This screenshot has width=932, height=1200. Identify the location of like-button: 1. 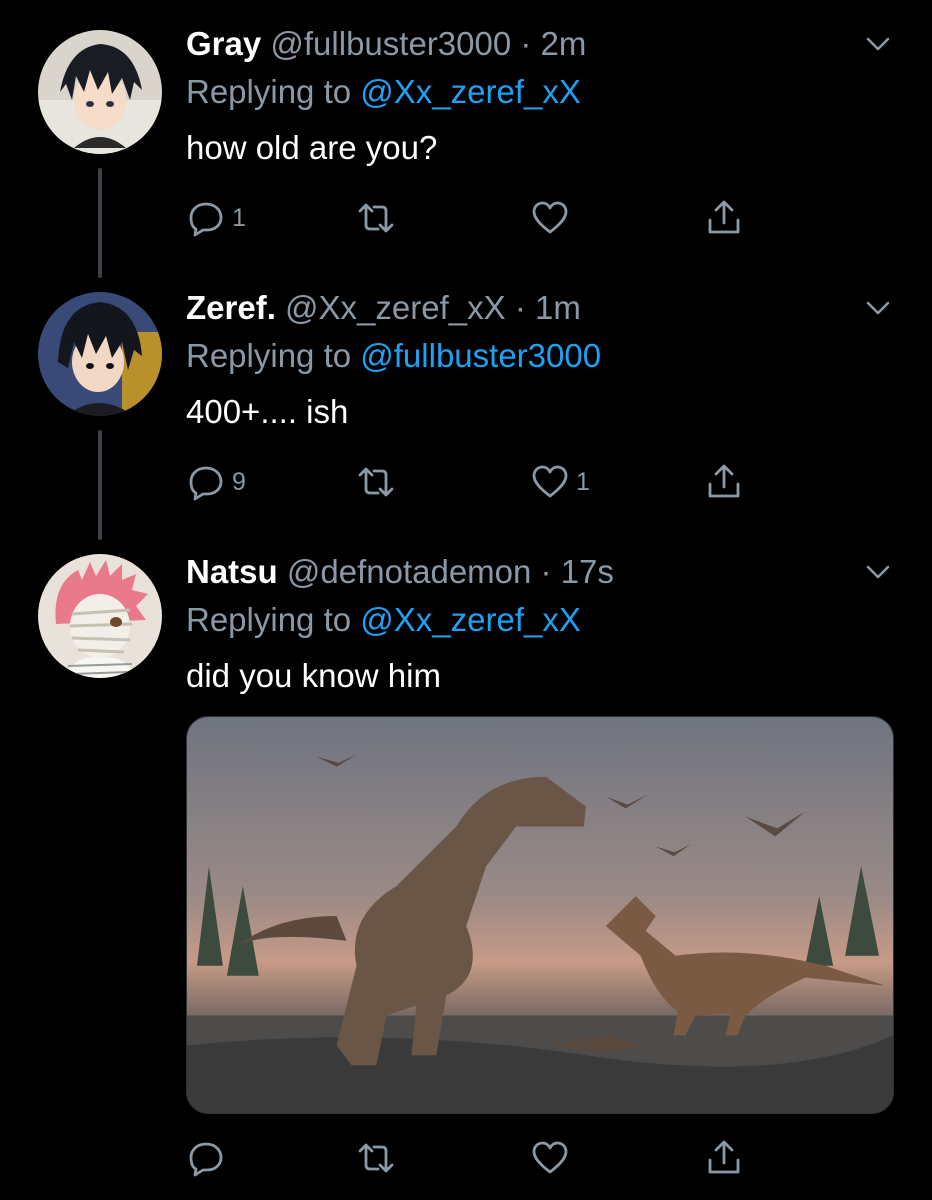
(560, 482).